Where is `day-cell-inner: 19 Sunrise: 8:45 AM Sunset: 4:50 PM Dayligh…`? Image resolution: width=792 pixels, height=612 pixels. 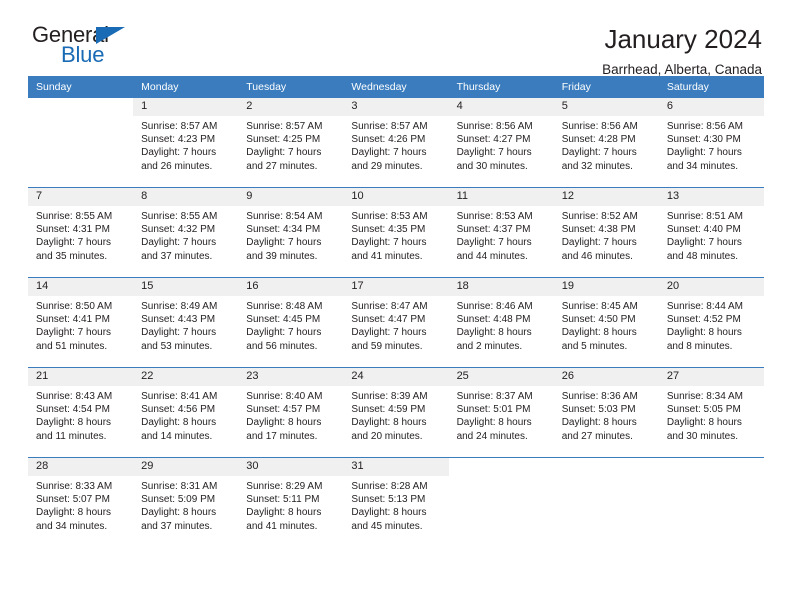 day-cell-inner: 19 Sunrise: 8:45 AM Sunset: 4:50 PM Dayligh… is located at coordinates (606, 322).